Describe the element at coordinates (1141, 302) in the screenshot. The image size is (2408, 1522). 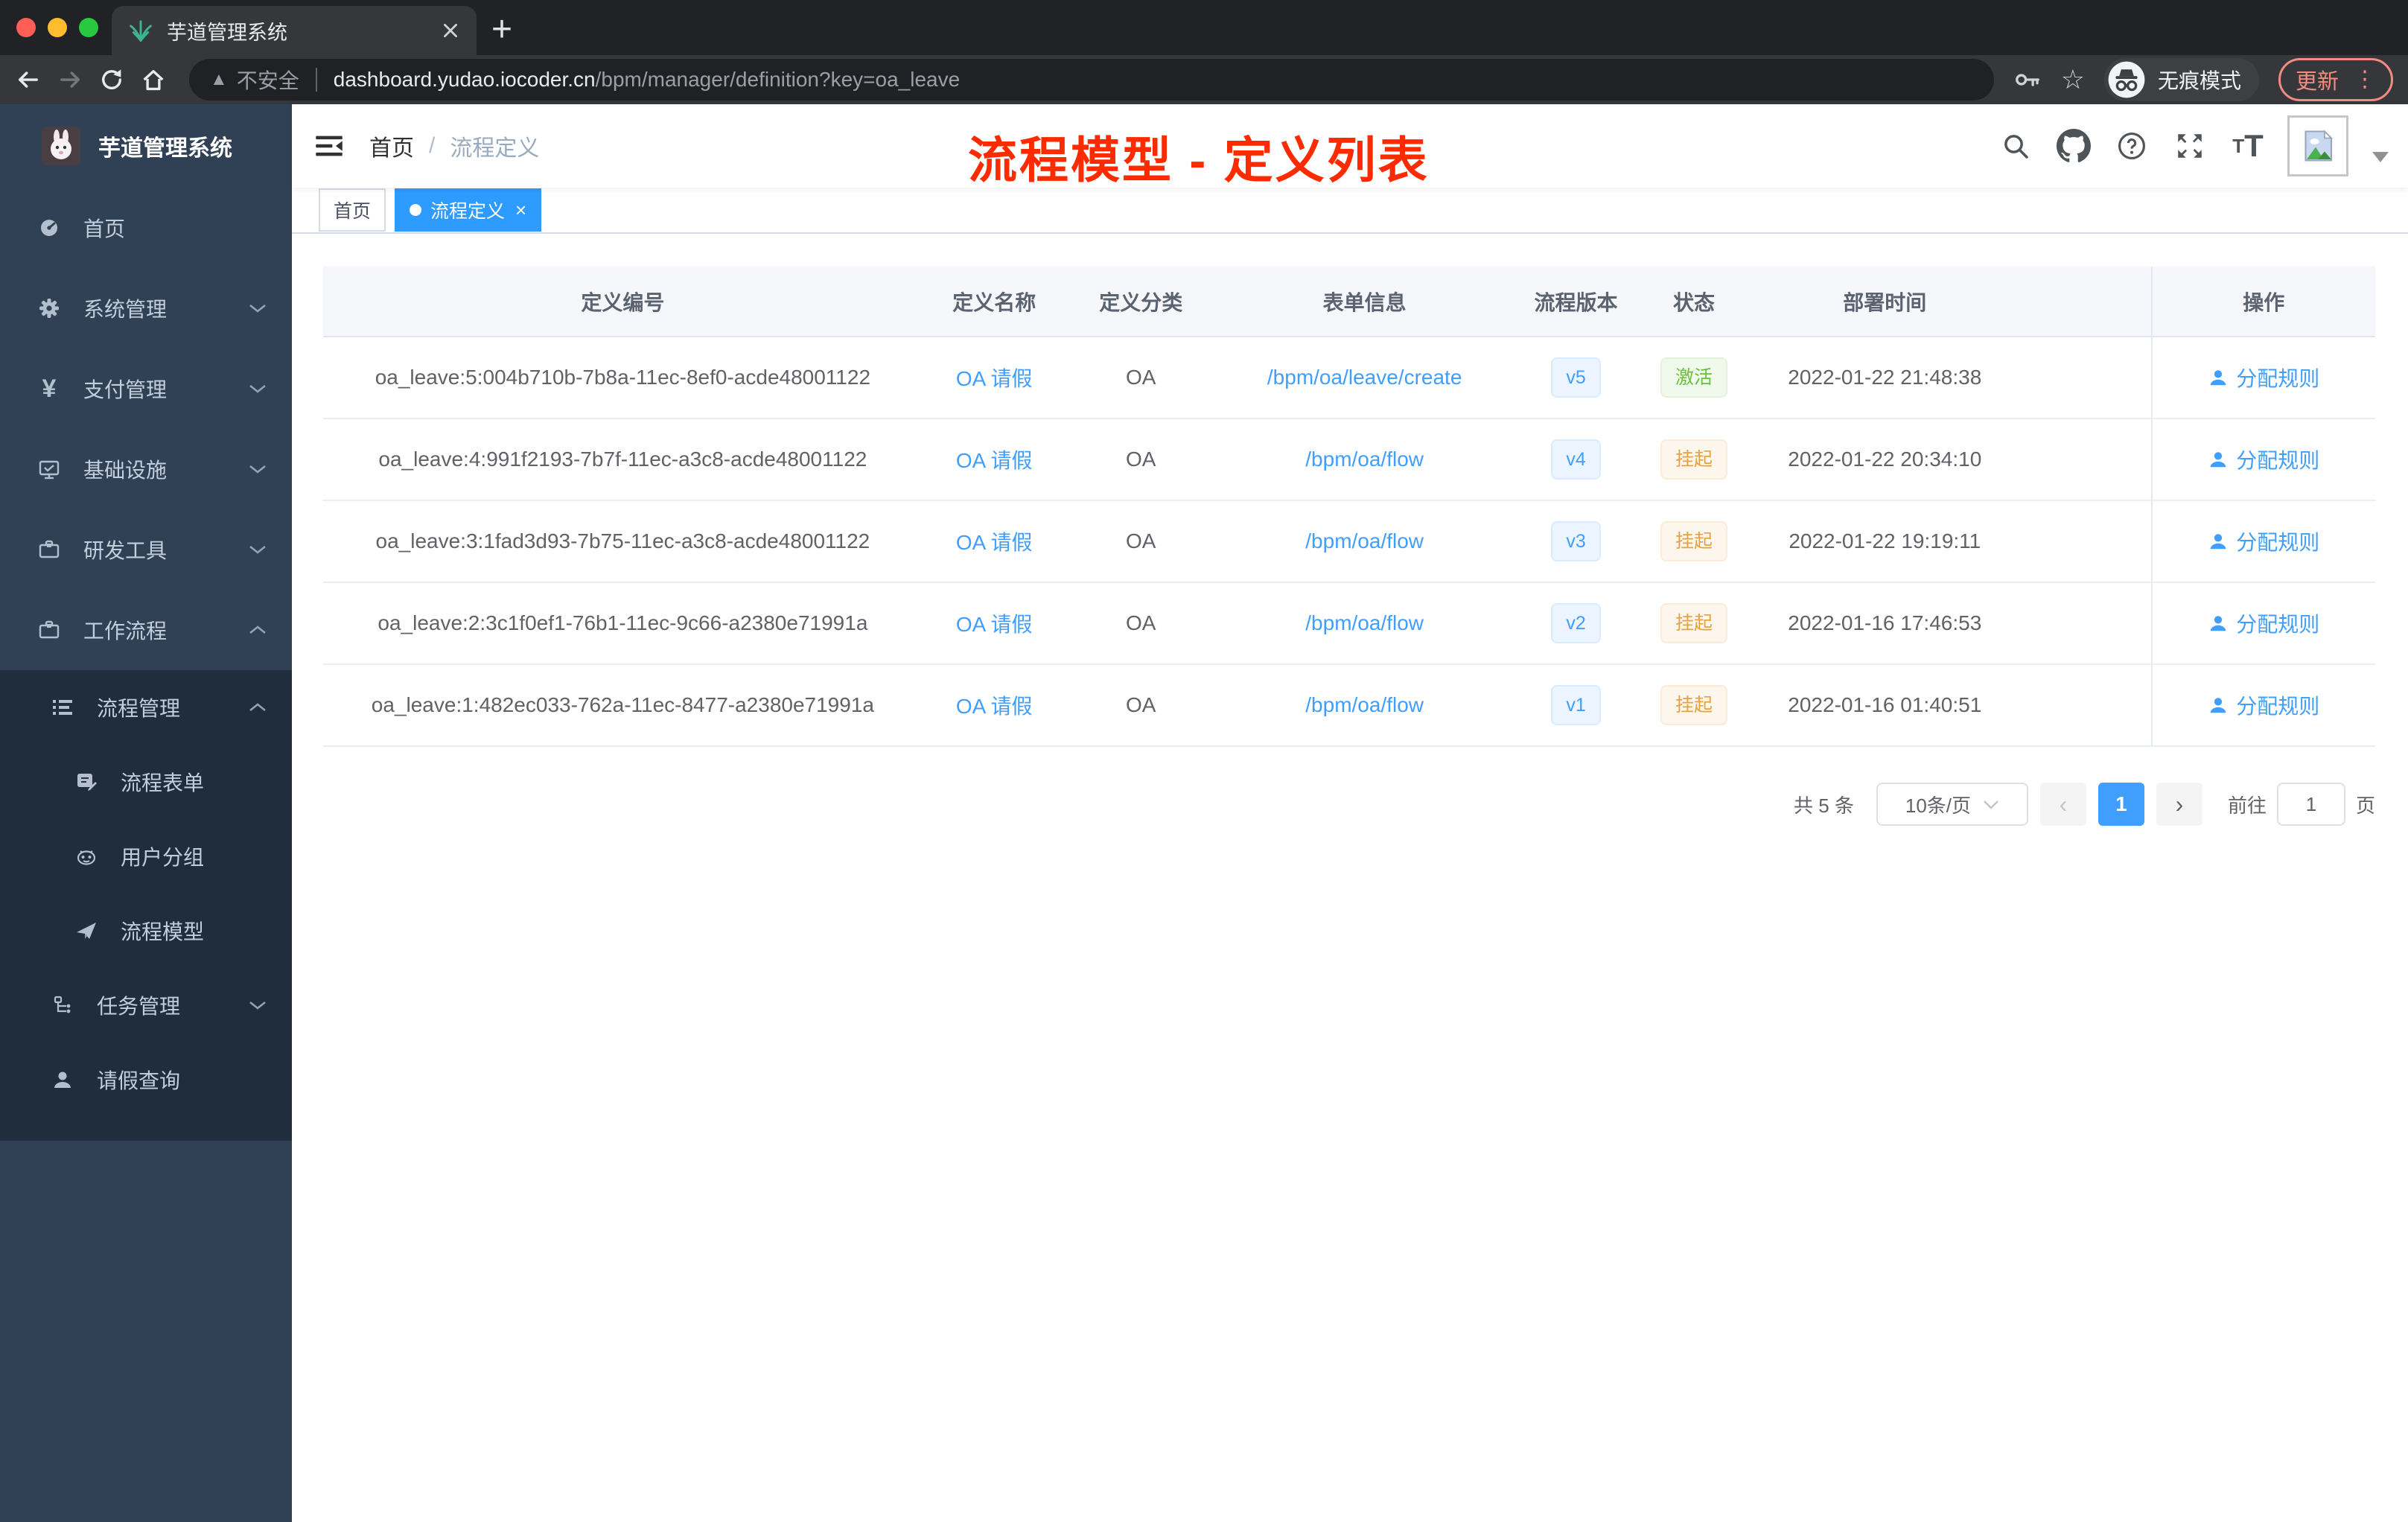
I see `col-definition-category: 定义分类` at that location.